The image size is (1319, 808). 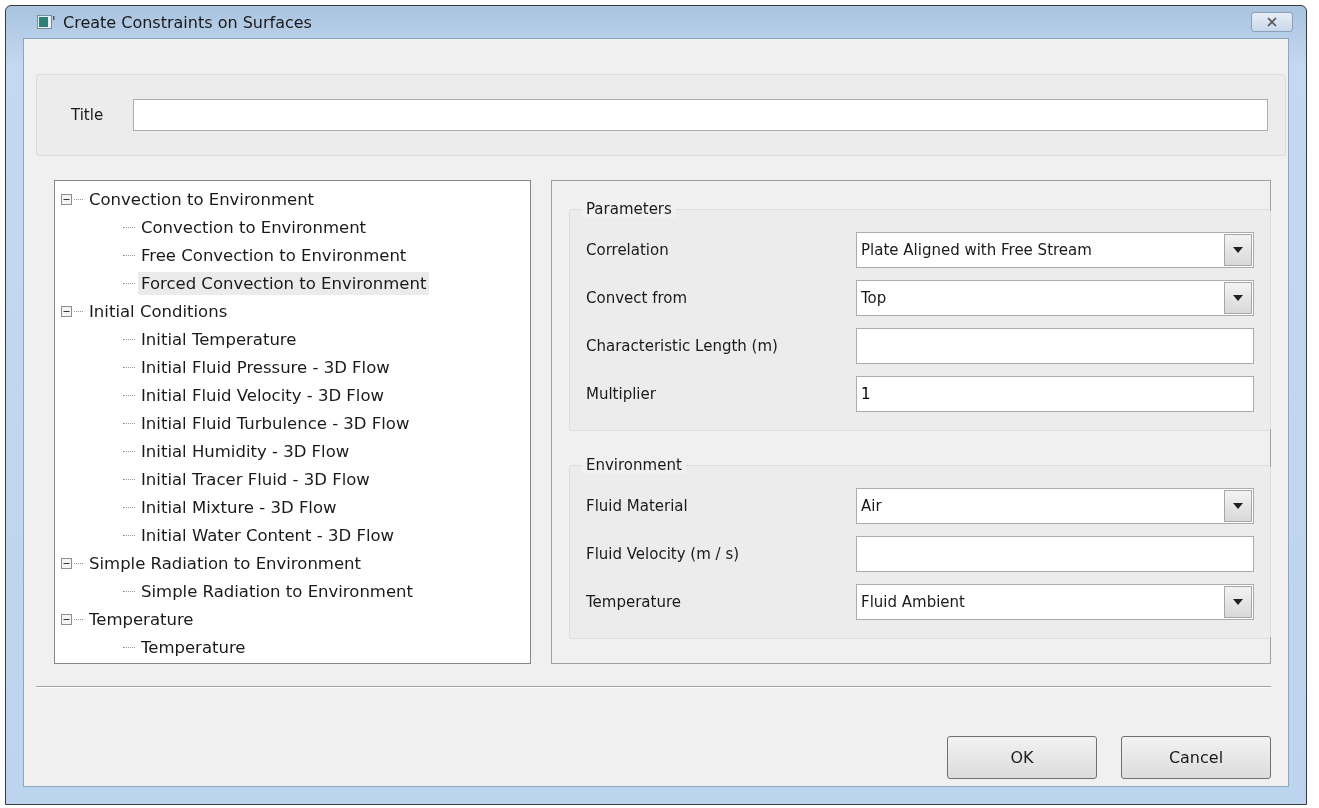 What do you see at coordinates (634, 602) in the screenshot?
I see `field-label: Temperature` at bounding box center [634, 602].